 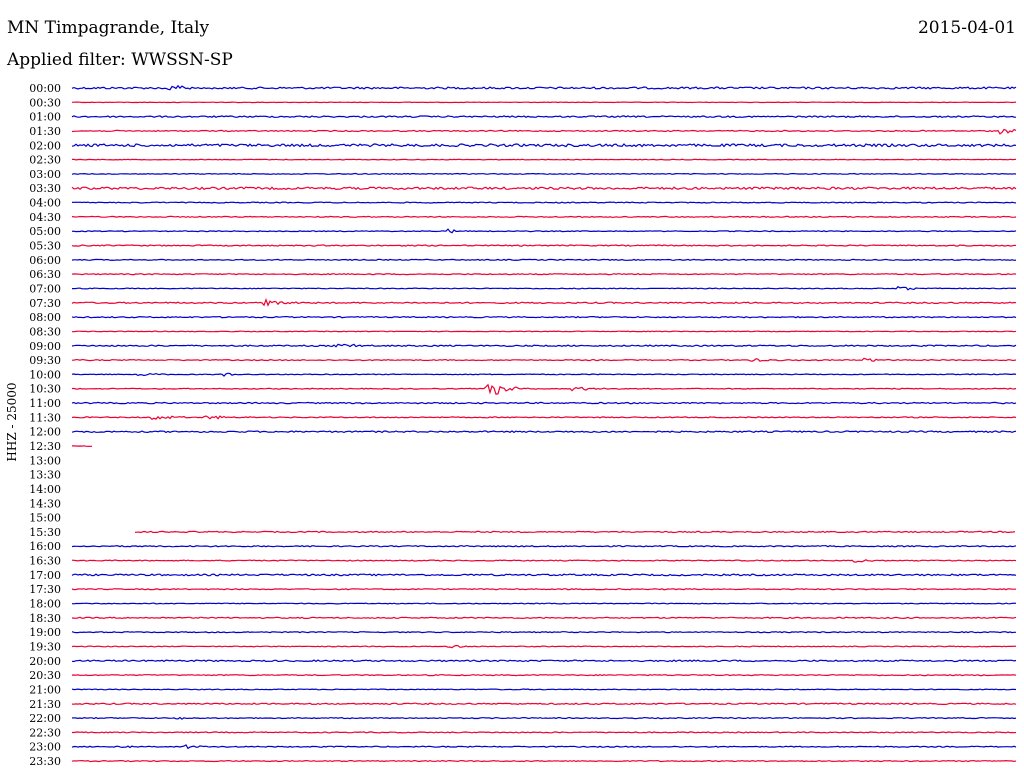 What do you see at coordinates (45, 188) in the screenshot?
I see `time-label: 03:30` at bounding box center [45, 188].